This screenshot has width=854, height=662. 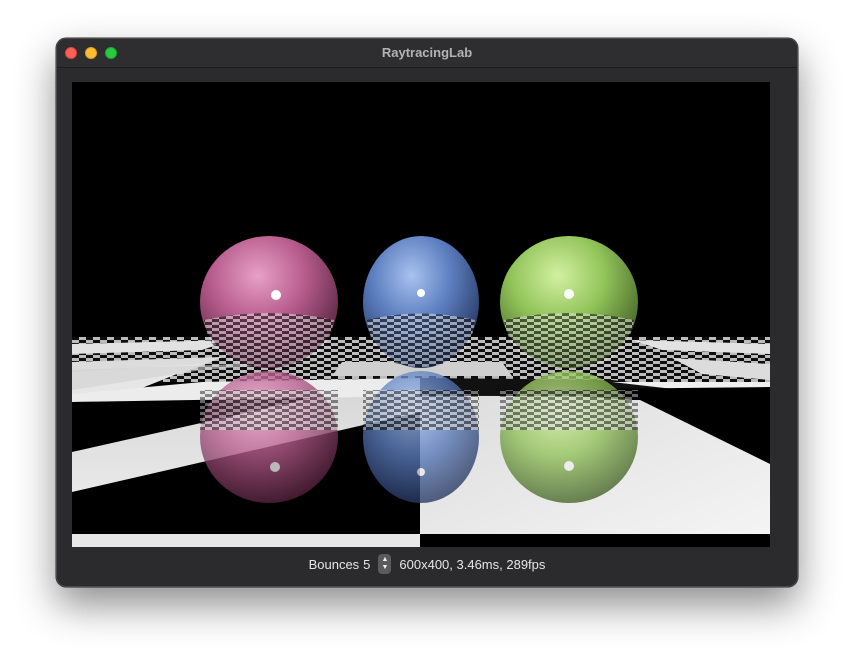 I want to click on sphere-blue, so click(x=421, y=302).